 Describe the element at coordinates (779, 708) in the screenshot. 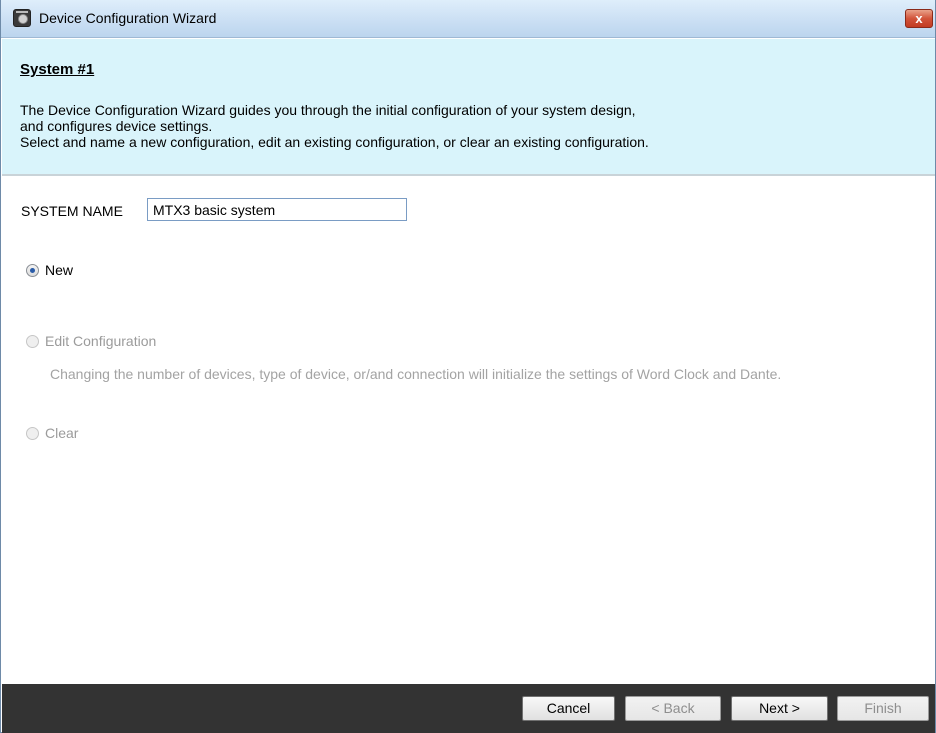

I see `next-button: Next >` at that location.